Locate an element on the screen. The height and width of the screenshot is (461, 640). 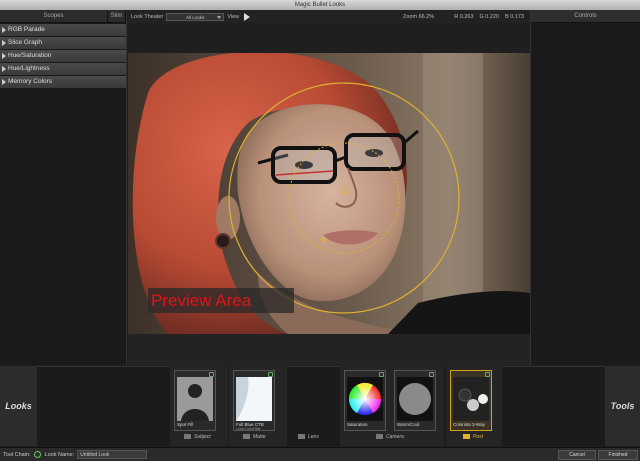
controls-header: Controls is located at coordinates (585, 16).